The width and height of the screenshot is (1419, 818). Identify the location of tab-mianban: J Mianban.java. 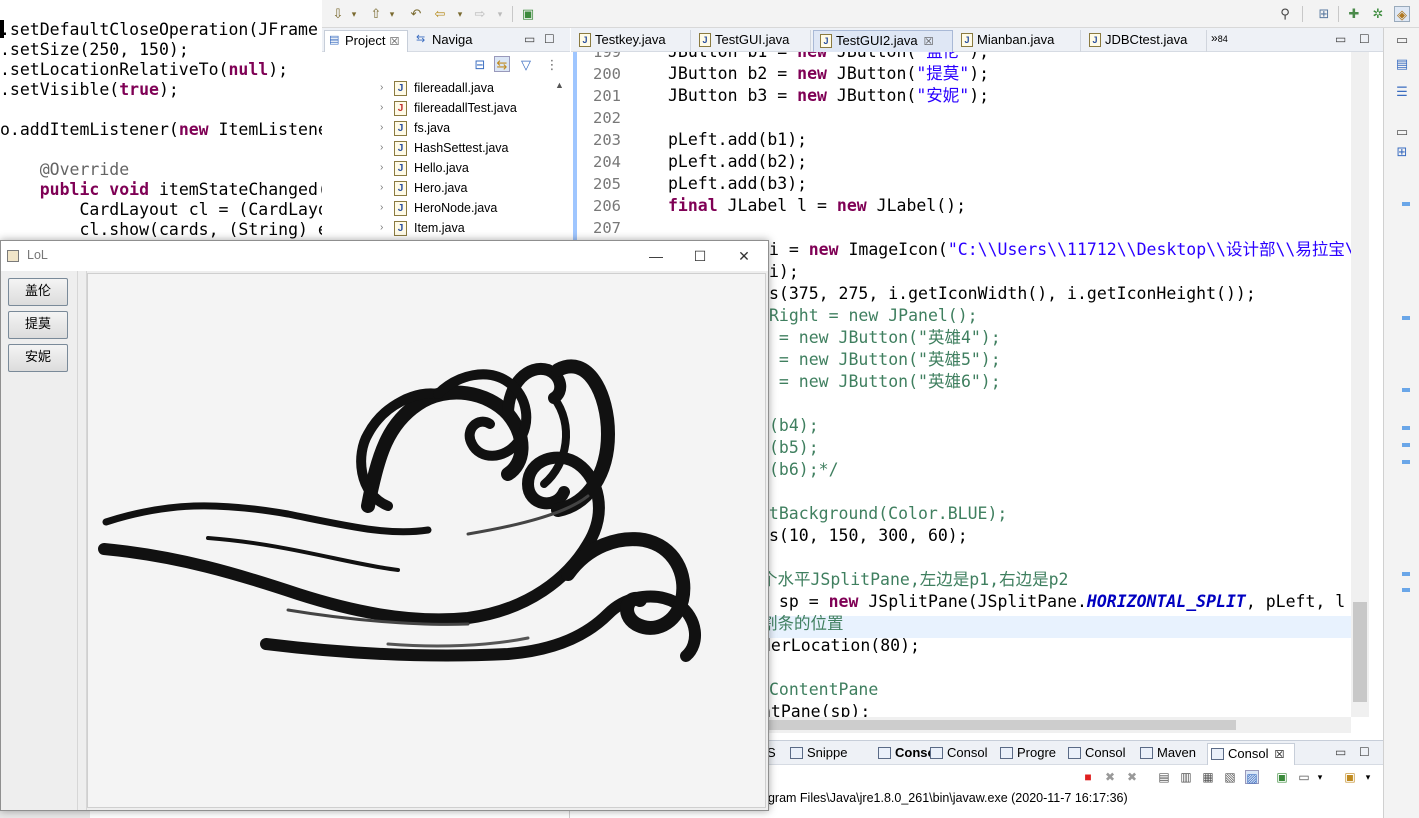
(1018, 41).